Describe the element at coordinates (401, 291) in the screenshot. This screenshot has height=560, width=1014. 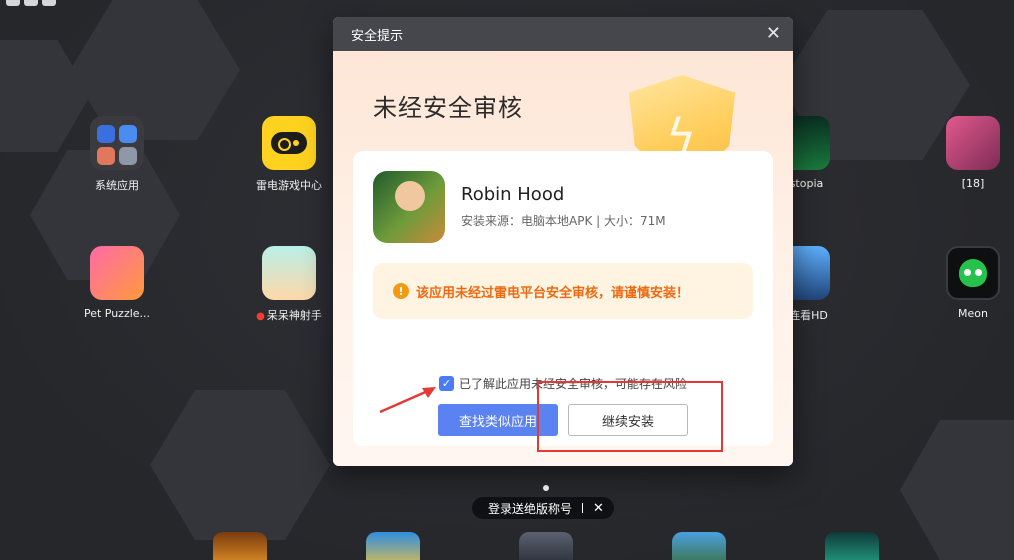
I see `warning-icon: !` at that location.